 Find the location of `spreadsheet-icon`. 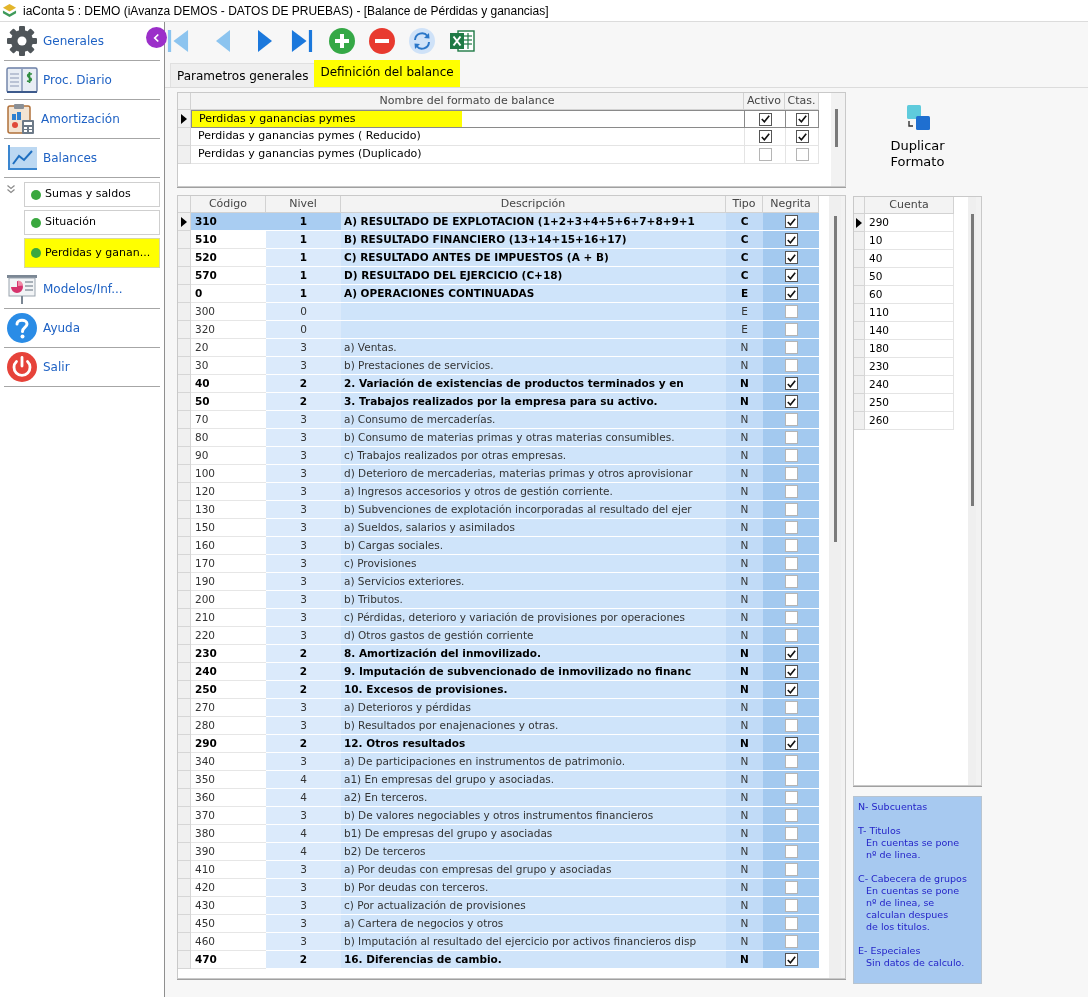

spreadsheet-icon is located at coordinates (462, 41).